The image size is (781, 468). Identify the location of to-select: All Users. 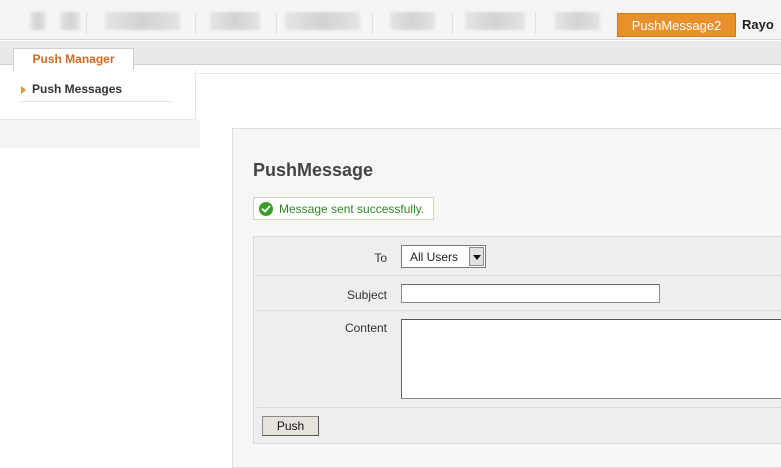
(443, 256).